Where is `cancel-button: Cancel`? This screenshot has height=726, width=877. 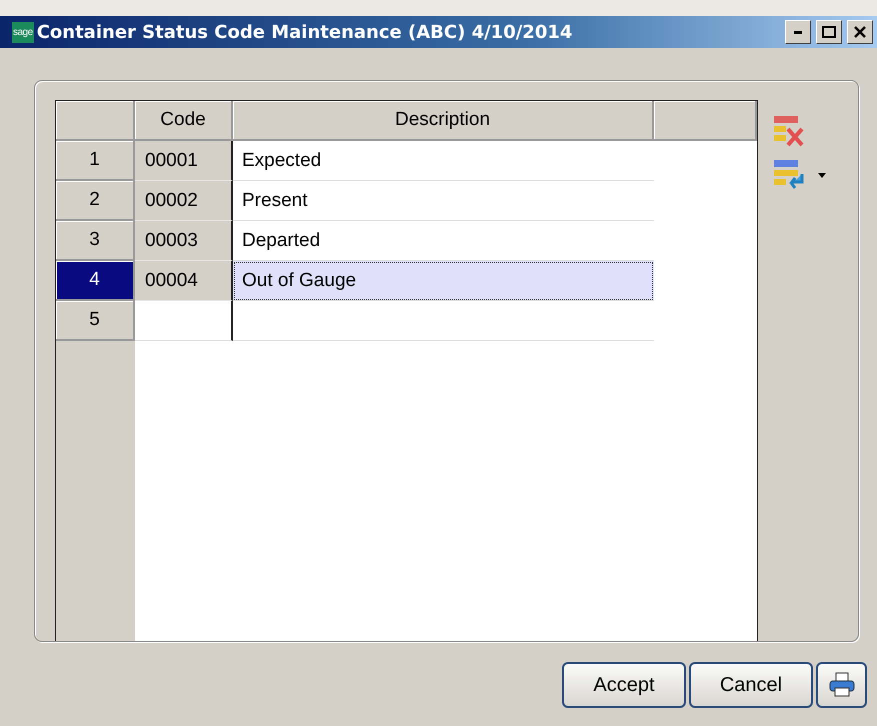 cancel-button: Cancel is located at coordinates (751, 685).